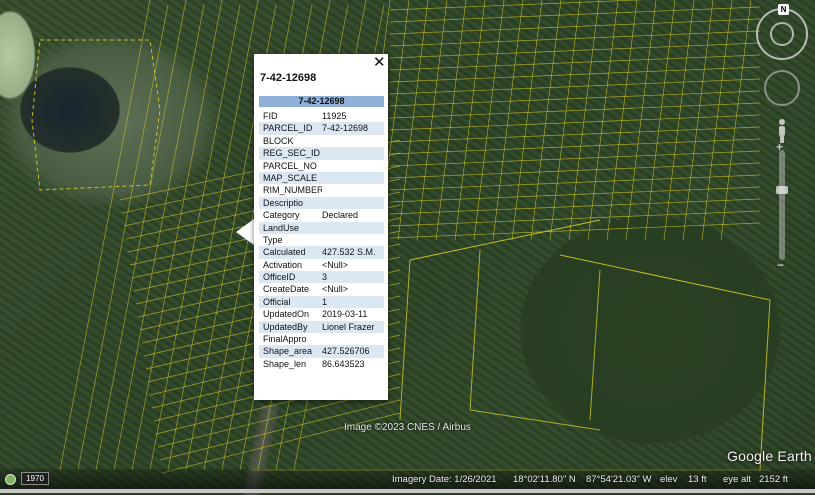 The width and height of the screenshot is (815, 495). What do you see at coordinates (783, 9) in the screenshot?
I see `north-button: N` at bounding box center [783, 9].